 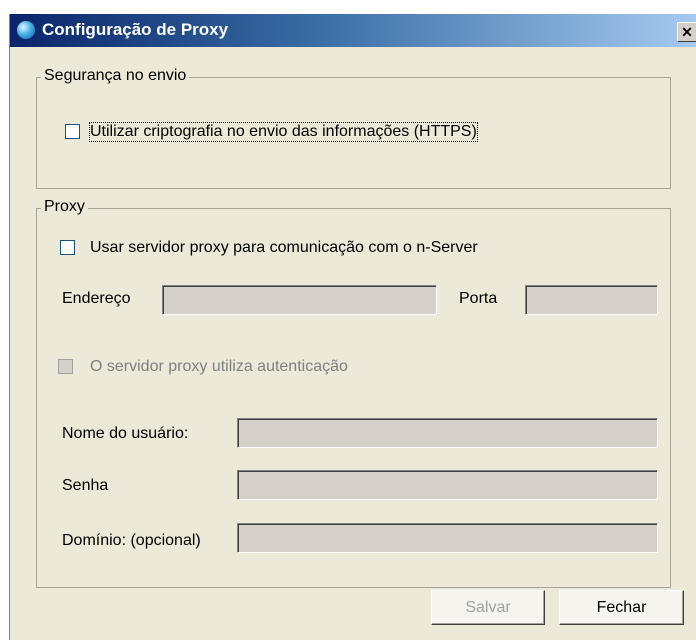 What do you see at coordinates (447, 538) in the screenshot?
I see `domain-field` at bounding box center [447, 538].